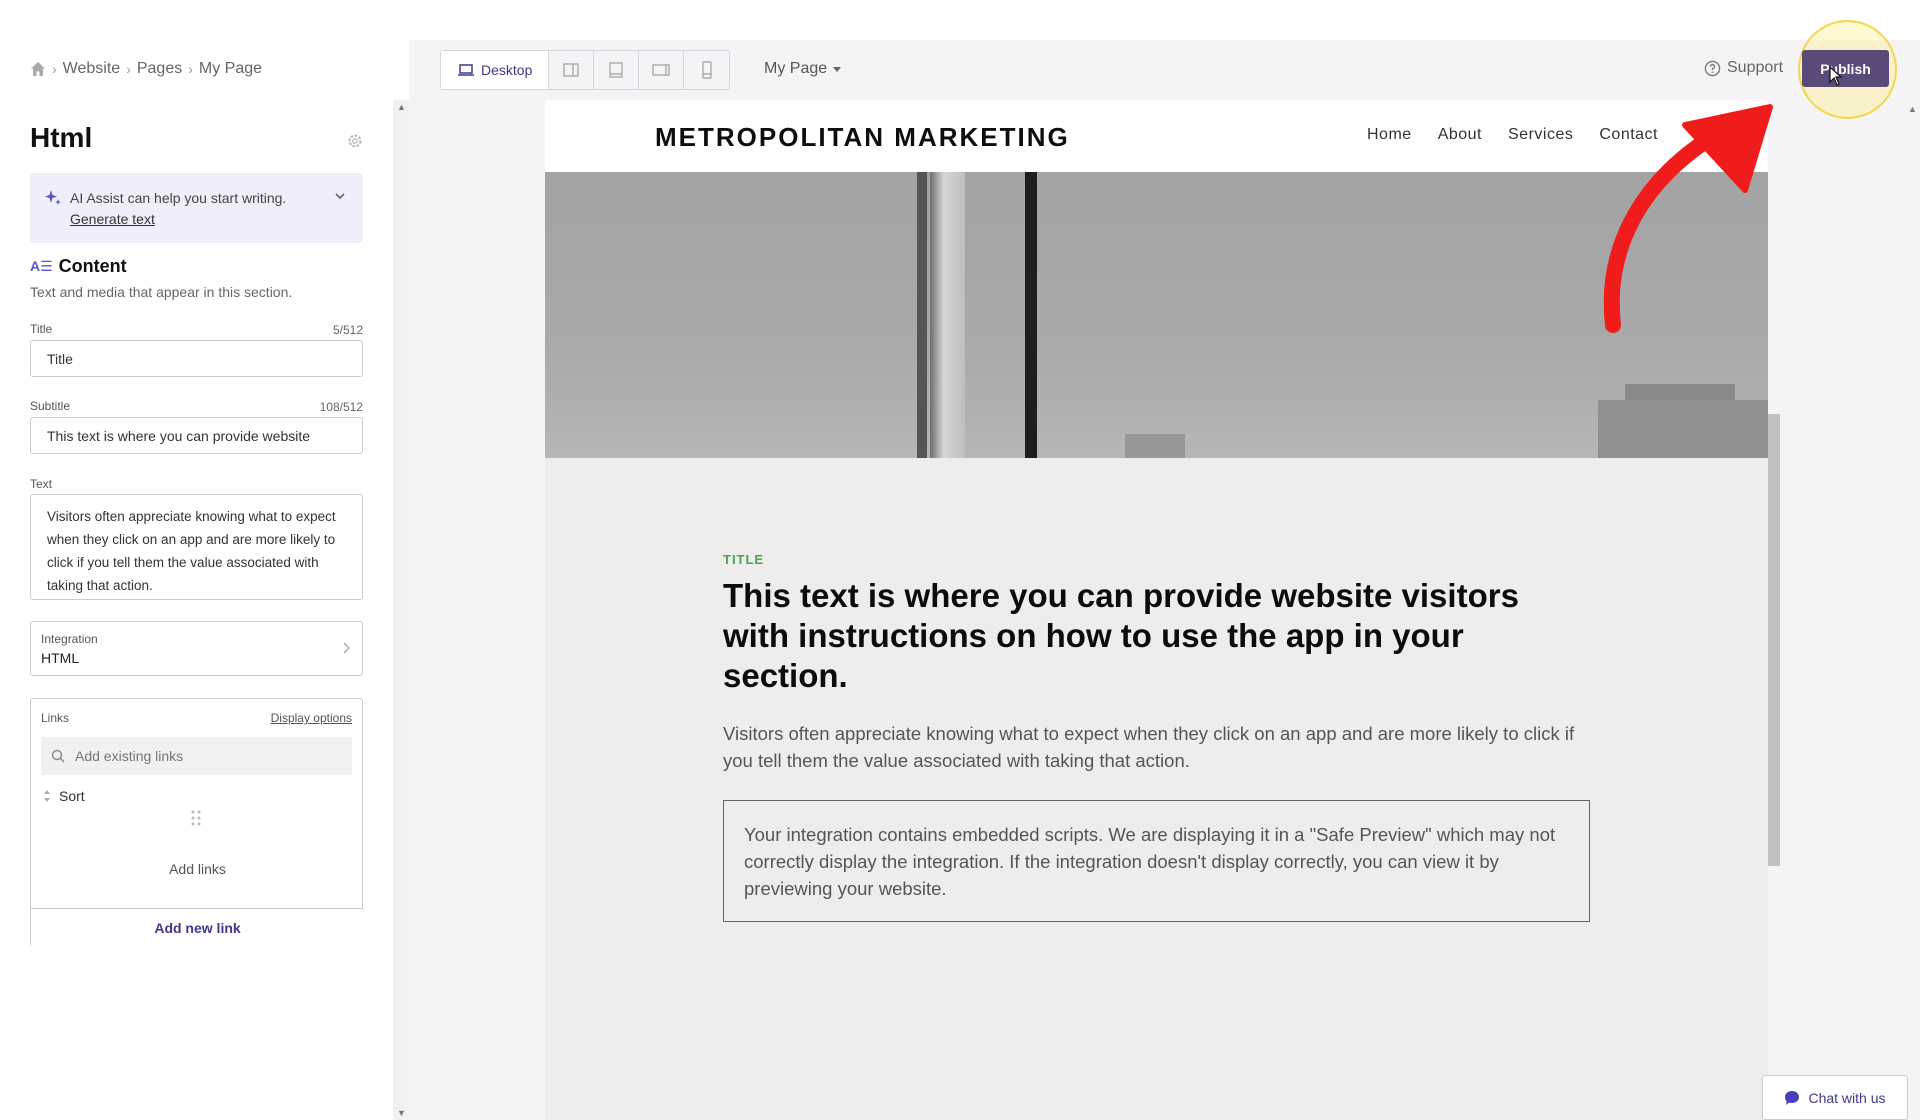 This screenshot has width=1920, height=1120. What do you see at coordinates (744, 559) in the screenshot?
I see `section-label: TITLE` at bounding box center [744, 559].